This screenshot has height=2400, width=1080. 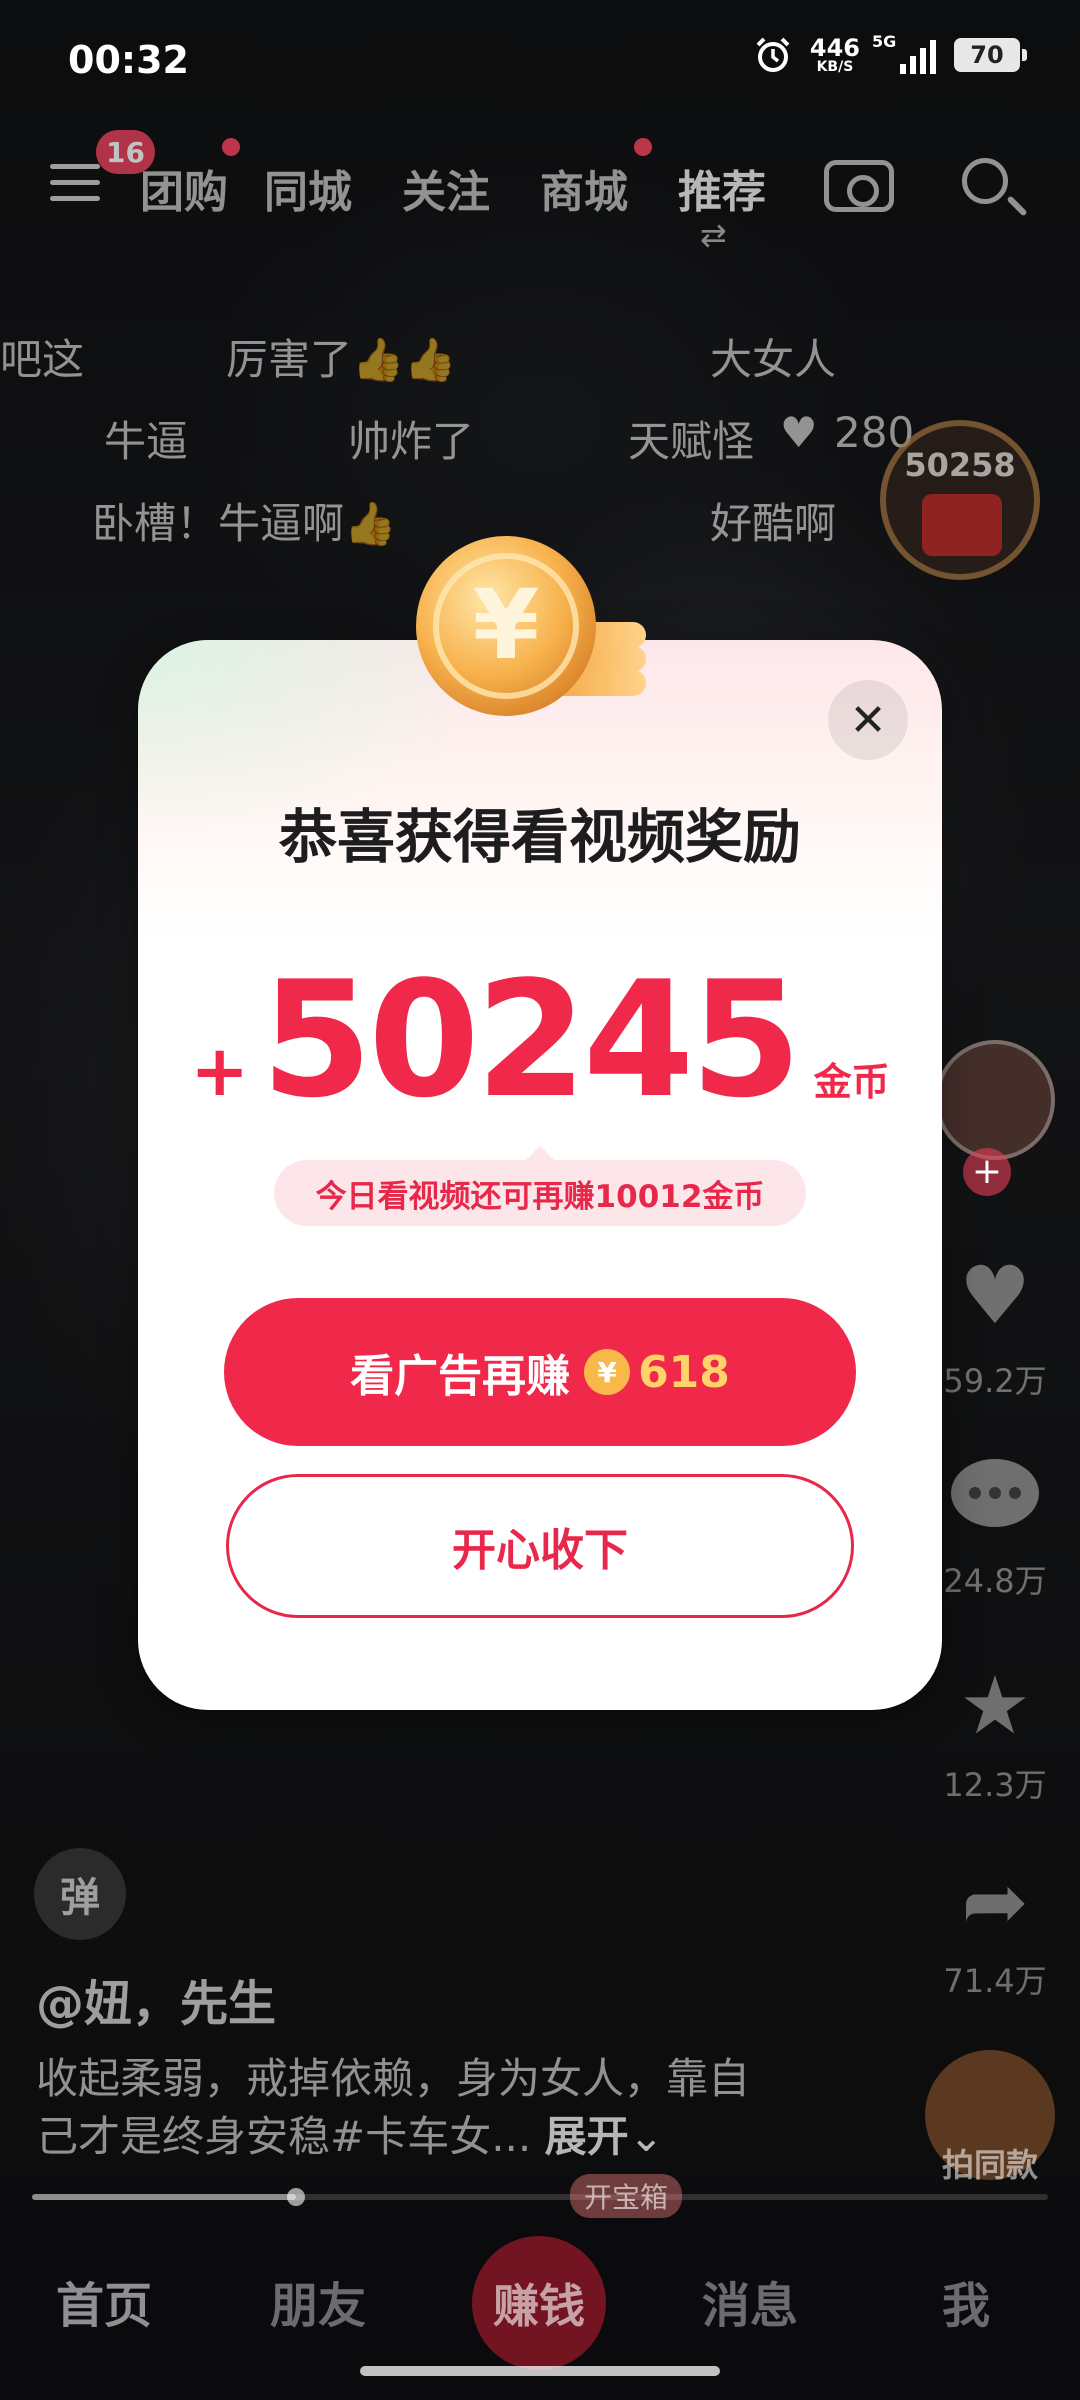 What do you see at coordinates (540, 2197) in the screenshot?
I see `video-progress-bar` at bounding box center [540, 2197].